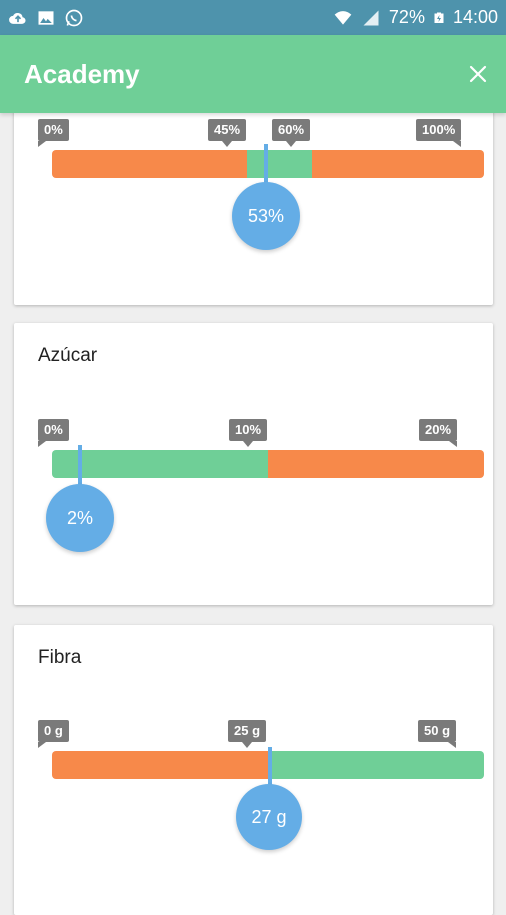 This screenshot has height=915, width=506. I want to click on clock: 14:00, so click(475, 17).